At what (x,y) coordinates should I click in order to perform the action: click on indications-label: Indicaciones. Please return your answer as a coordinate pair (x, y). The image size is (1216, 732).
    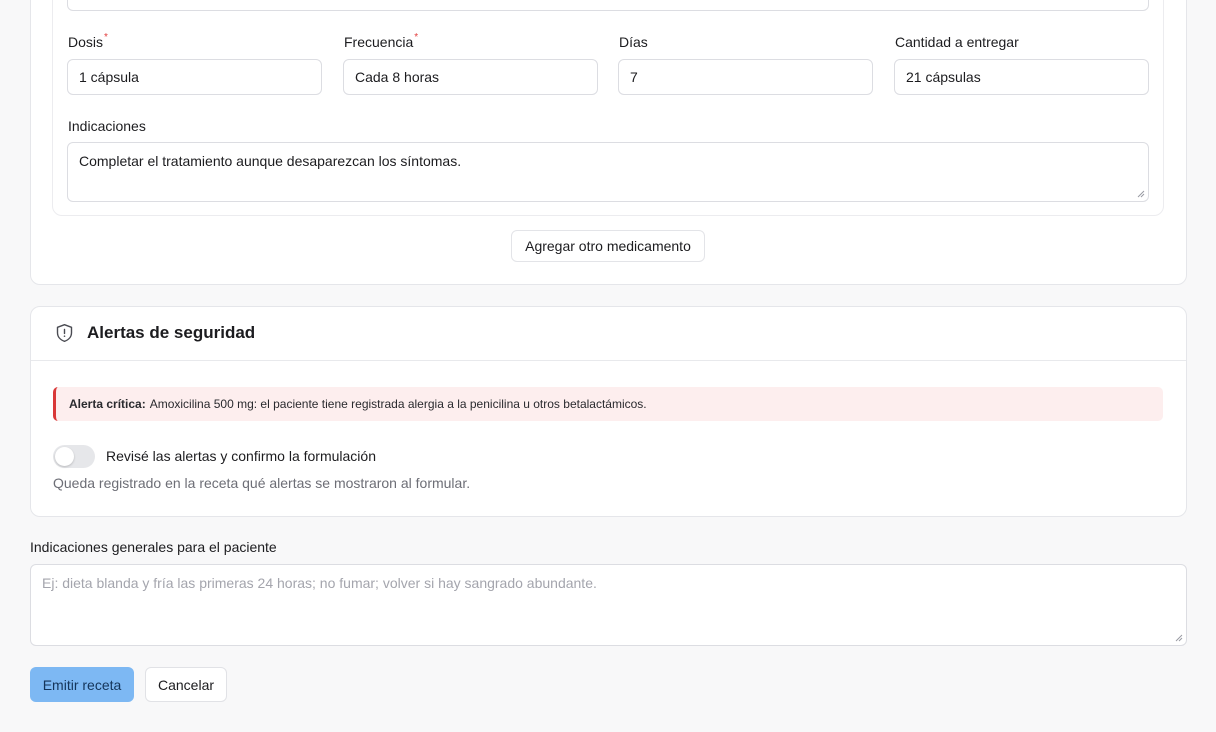
    Looking at the image, I should click on (107, 126).